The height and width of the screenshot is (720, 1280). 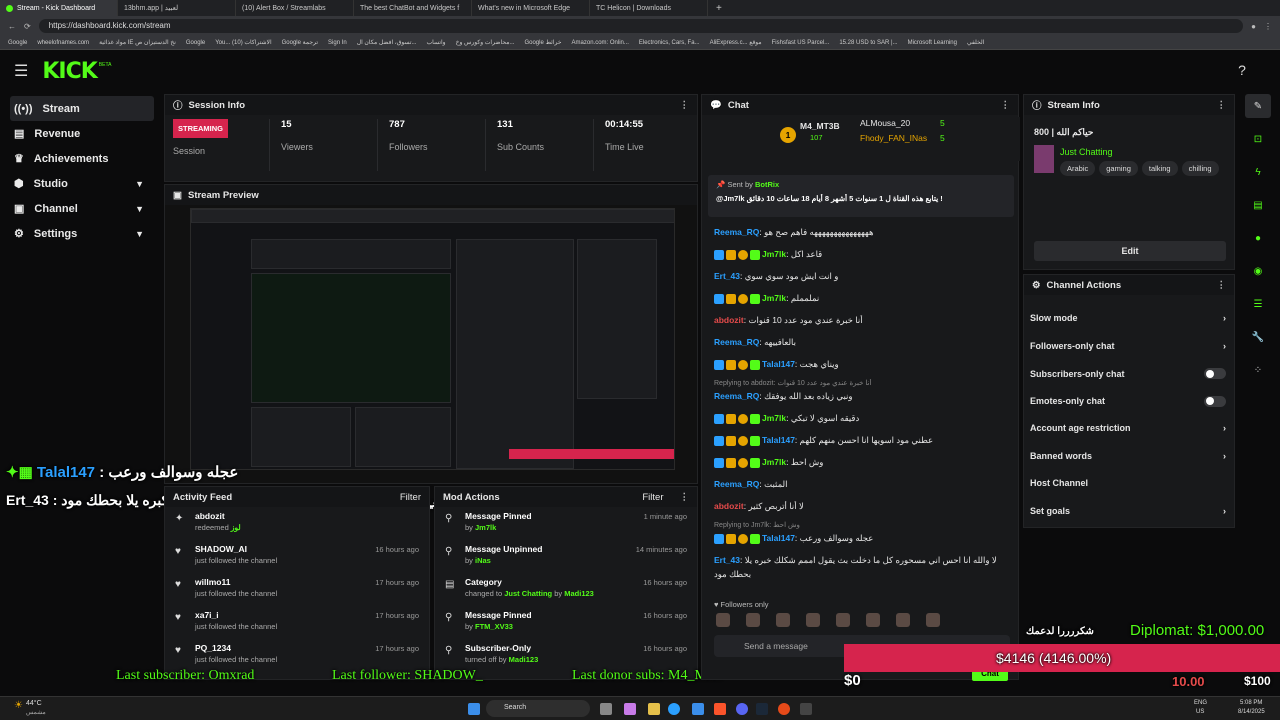 I want to click on brave-icon, so click(x=720, y=709).